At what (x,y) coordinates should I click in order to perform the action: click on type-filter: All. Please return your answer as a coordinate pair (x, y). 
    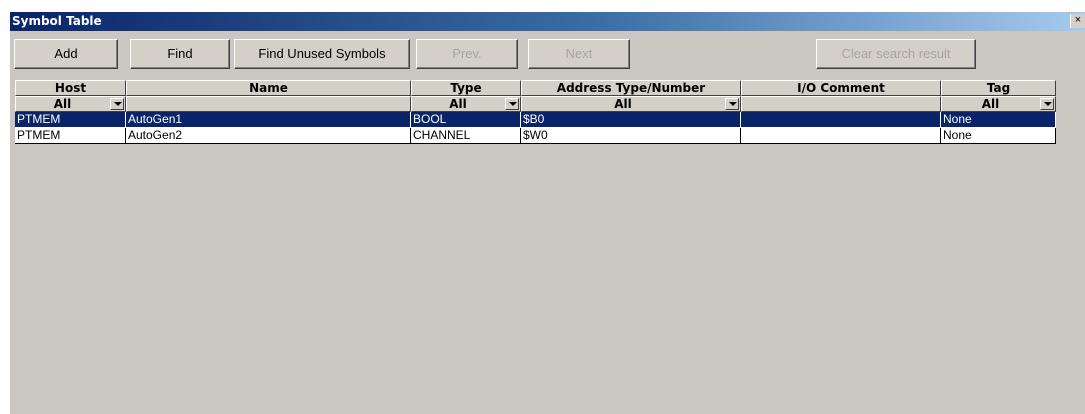
    Looking at the image, I should click on (466, 104).